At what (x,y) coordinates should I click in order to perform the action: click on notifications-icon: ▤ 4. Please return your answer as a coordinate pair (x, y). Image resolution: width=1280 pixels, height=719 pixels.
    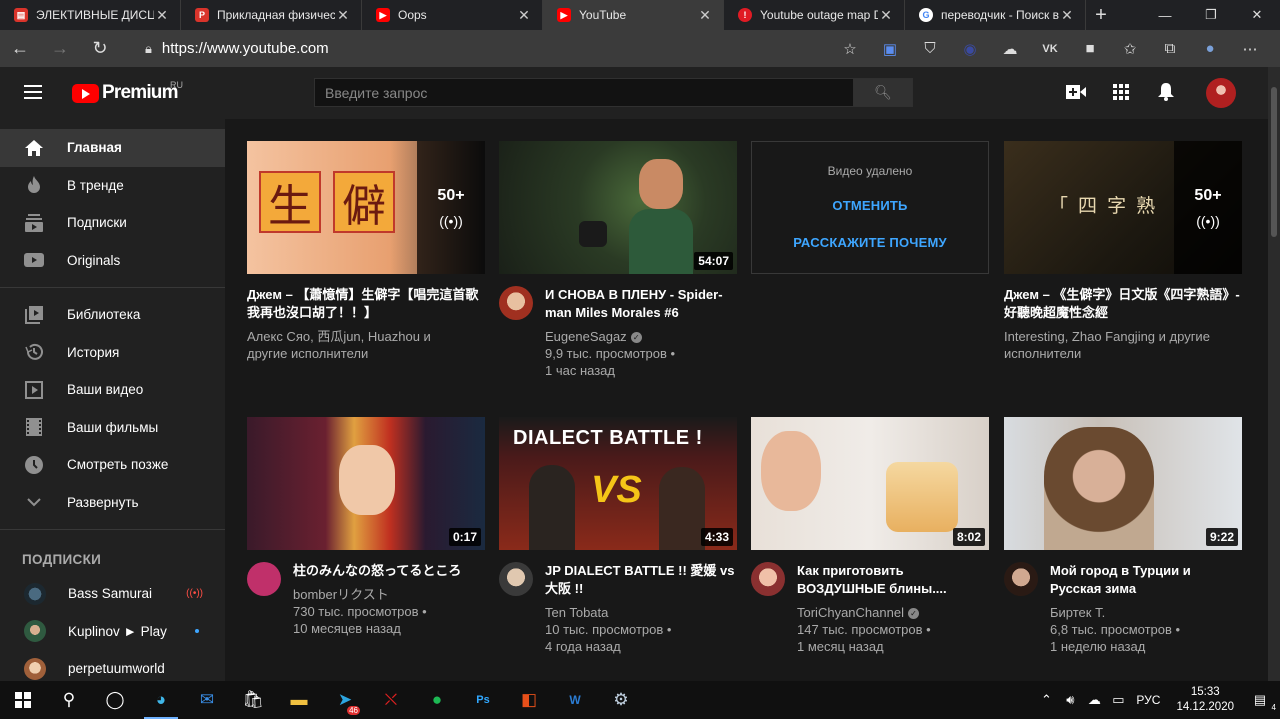
    Looking at the image, I should click on (1262, 702).